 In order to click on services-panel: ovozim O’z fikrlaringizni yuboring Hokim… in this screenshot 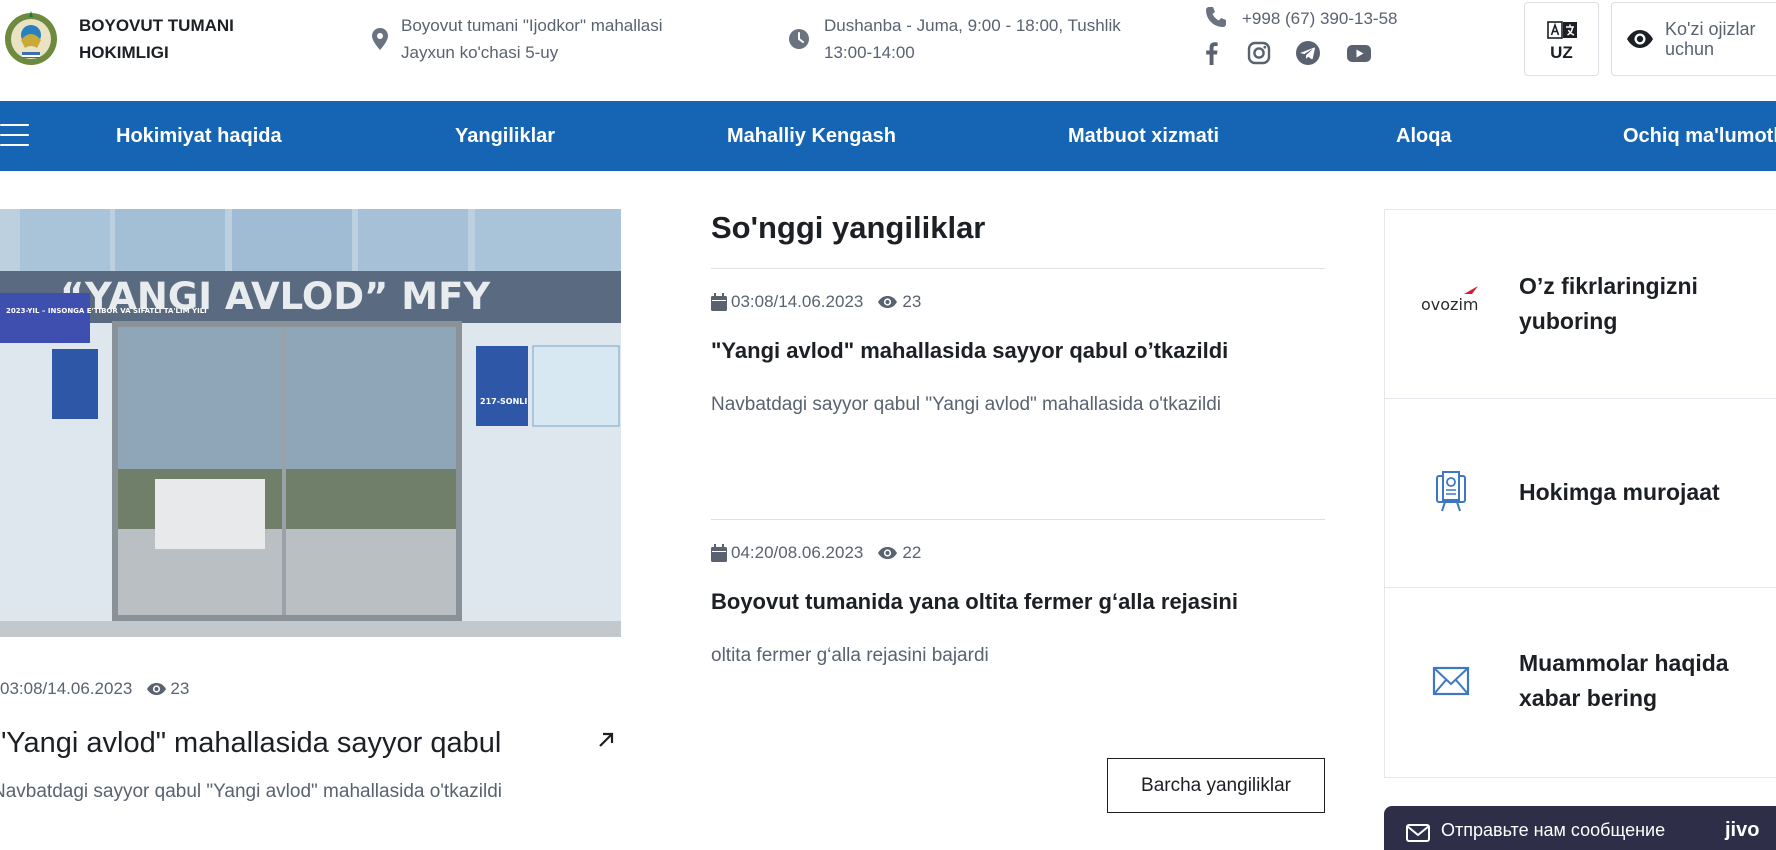, I will do `click(1580, 493)`.